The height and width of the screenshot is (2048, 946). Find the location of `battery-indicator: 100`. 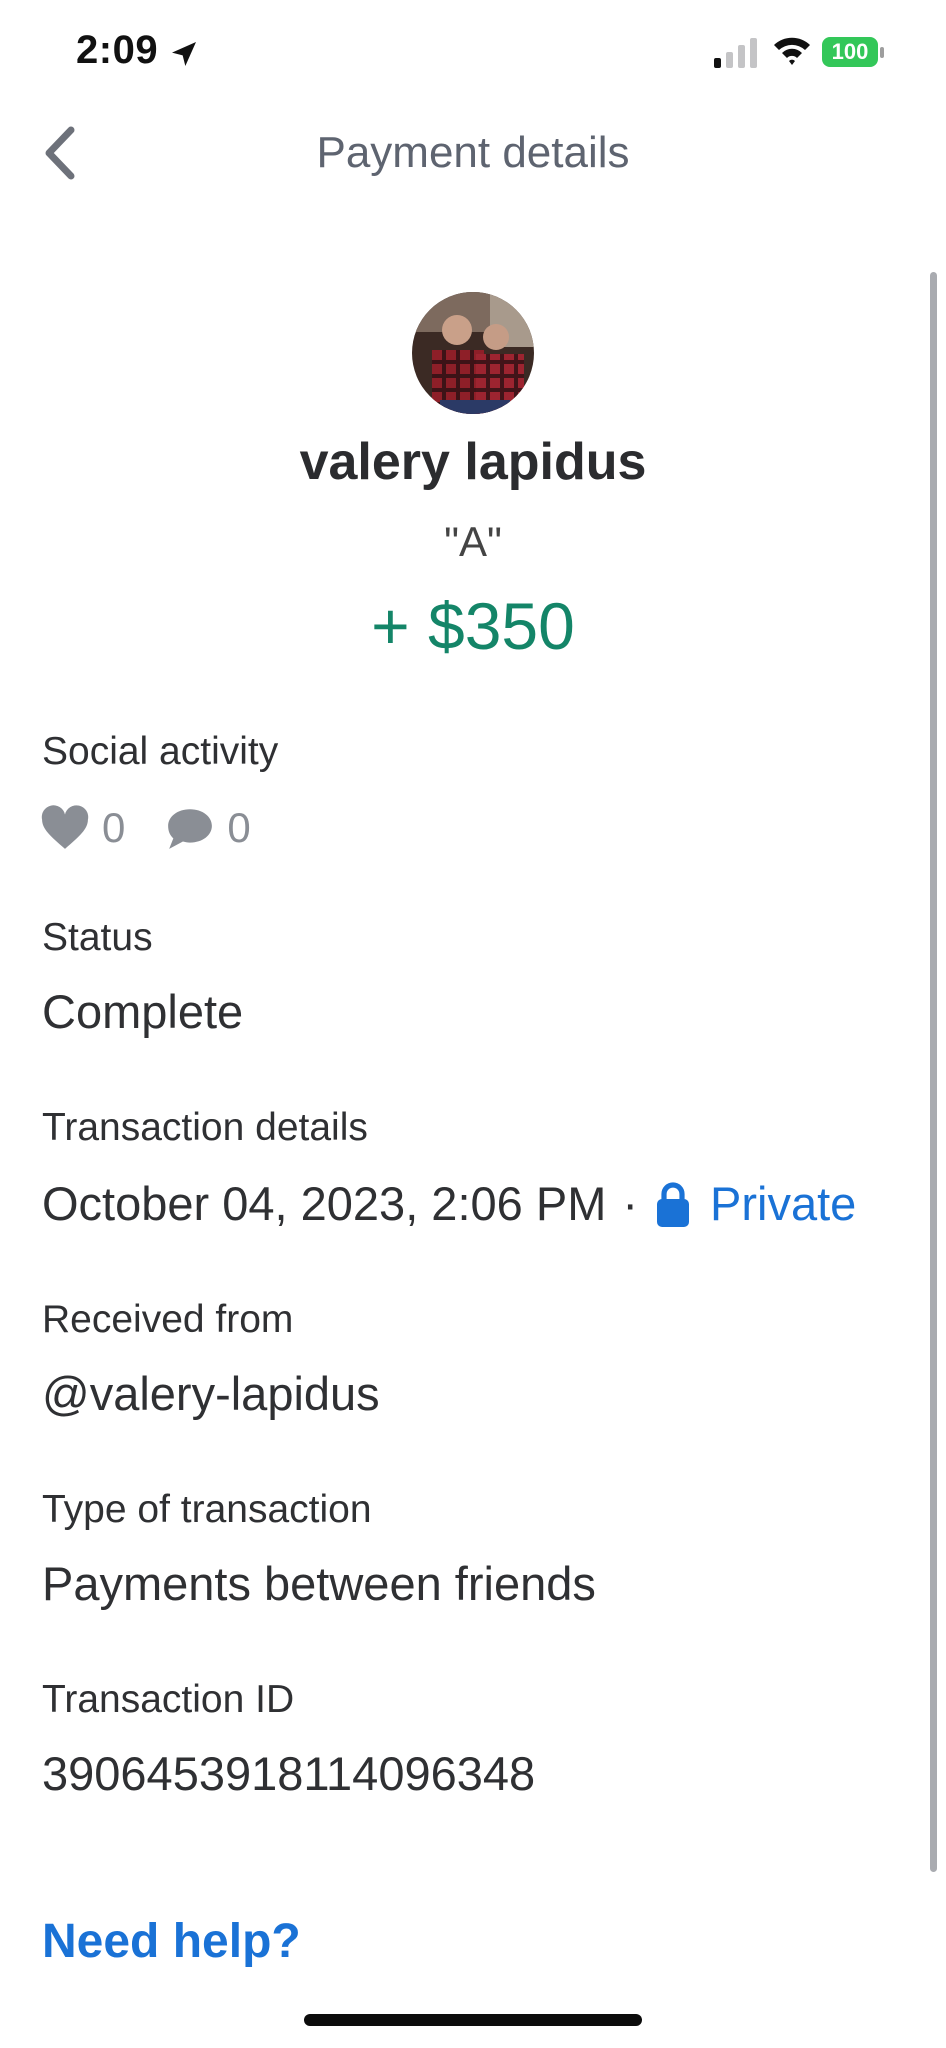

battery-indicator: 100 is located at coordinates (854, 53).